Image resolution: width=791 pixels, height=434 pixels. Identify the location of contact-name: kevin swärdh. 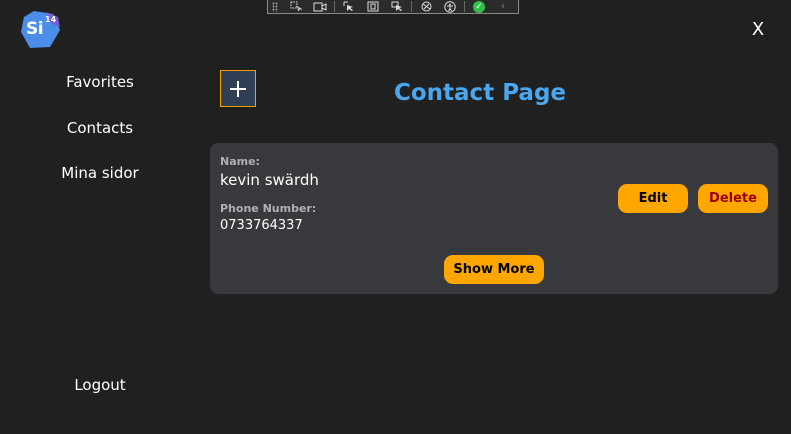
(269, 180).